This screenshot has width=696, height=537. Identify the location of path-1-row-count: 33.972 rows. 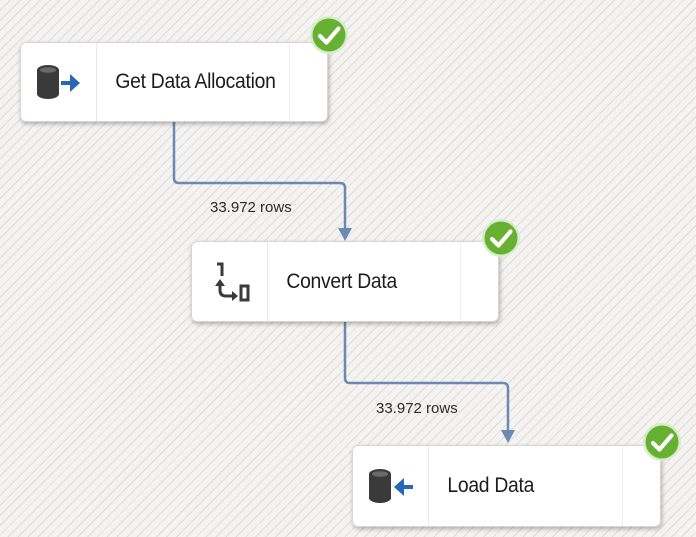
(251, 207).